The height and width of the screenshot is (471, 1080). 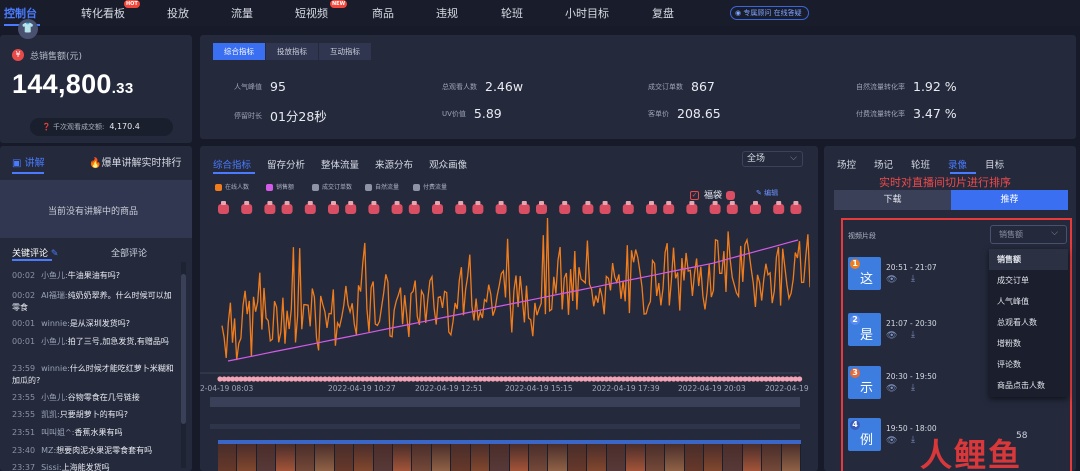 I want to click on slider-track, so click(x=505, y=426).